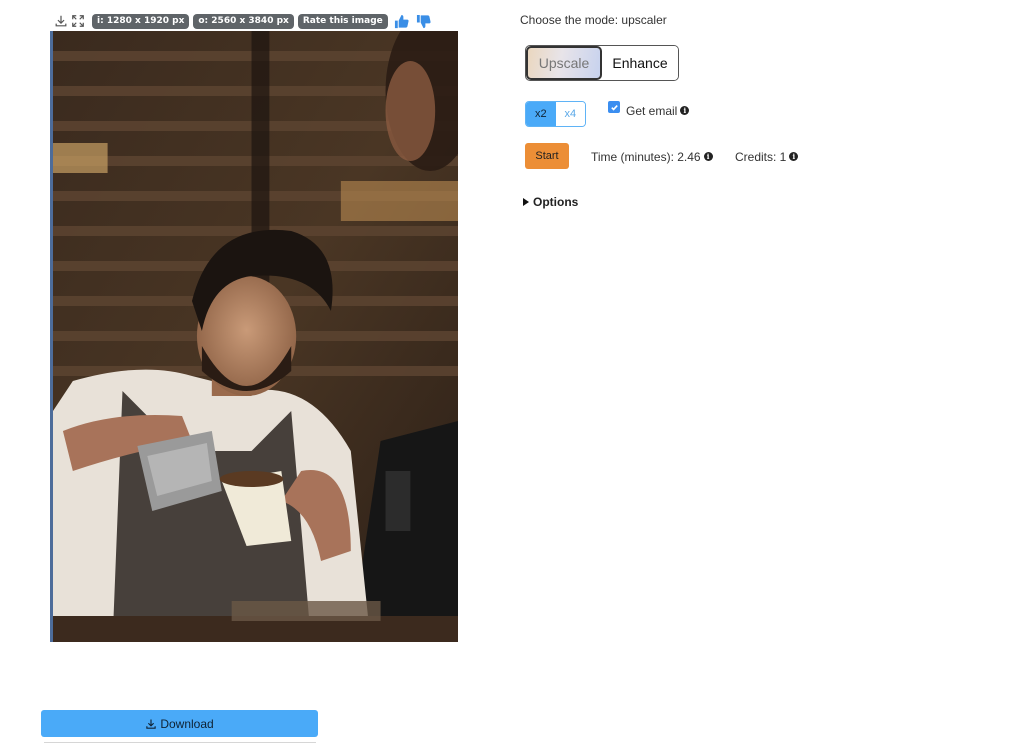  What do you see at coordinates (593, 20) in the screenshot?
I see `mode-title: Choose the mode: upscaler` at bounding box center [593, 20].